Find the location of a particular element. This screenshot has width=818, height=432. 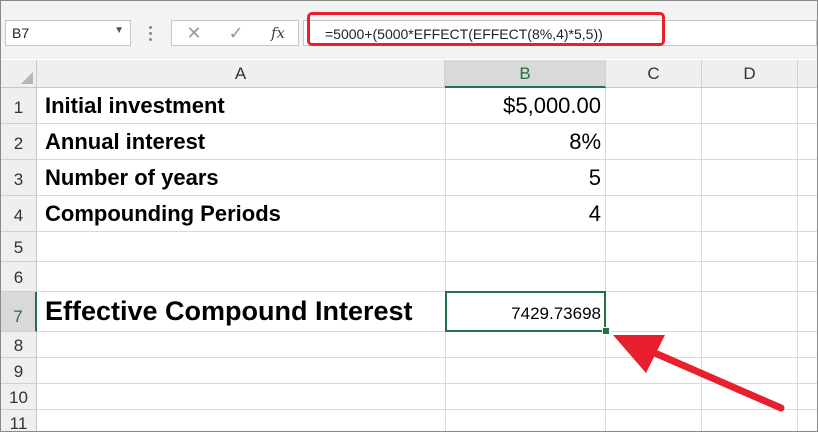

annotation-arrow is located at coordinates (699, 373).